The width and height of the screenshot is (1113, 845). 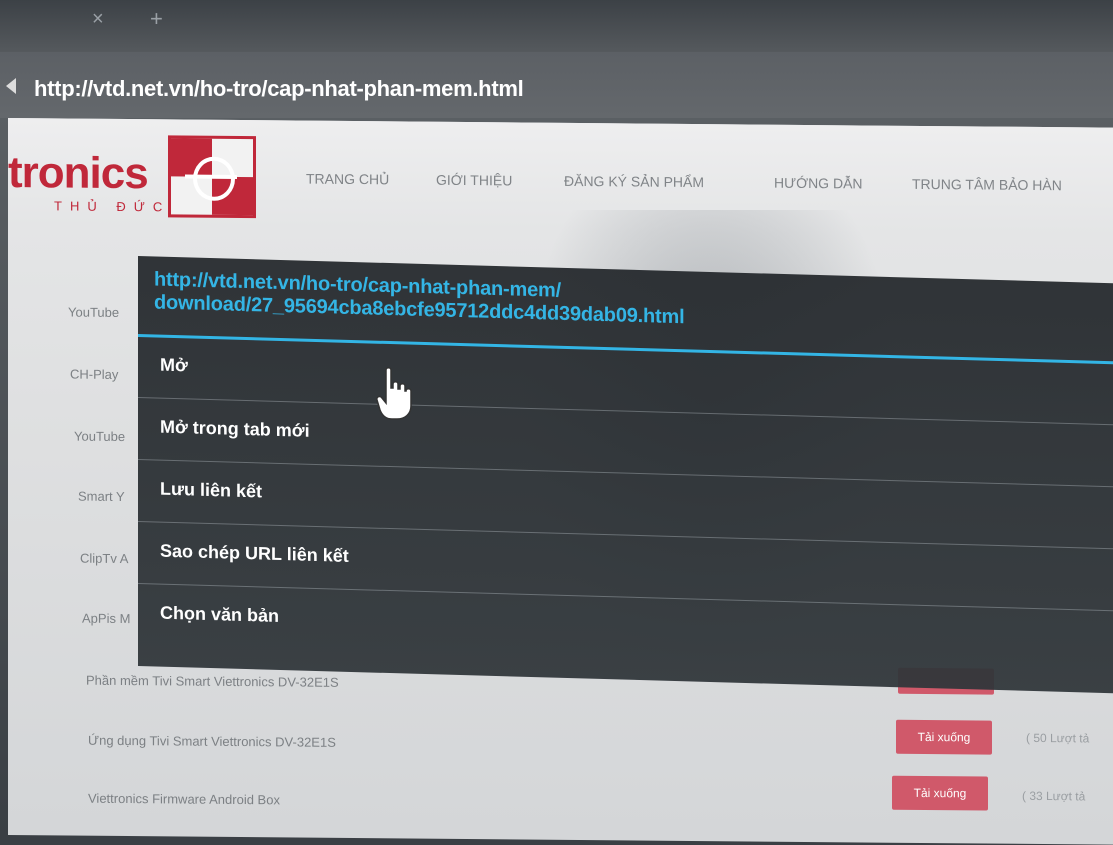 I want to click on new-tab-icon: +, so click(x=156, y=19).